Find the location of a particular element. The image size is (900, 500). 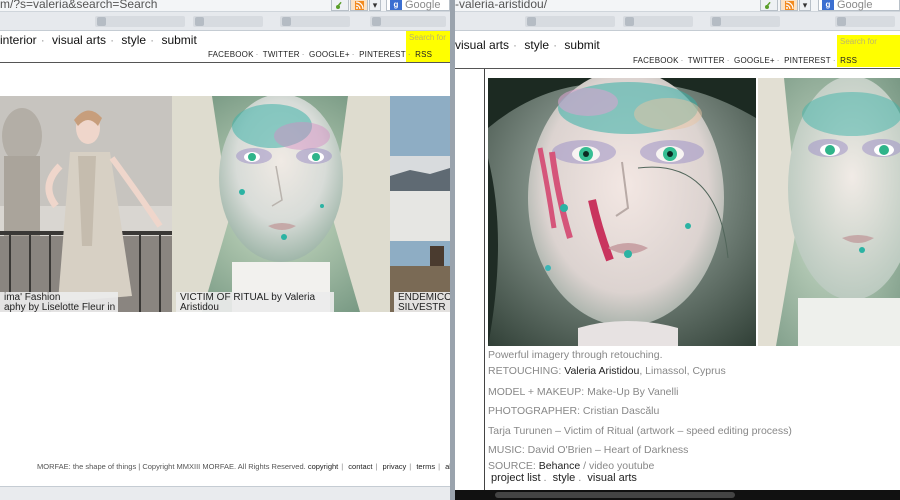

source-link-behance: Behance is located at coordinates (559, 466).